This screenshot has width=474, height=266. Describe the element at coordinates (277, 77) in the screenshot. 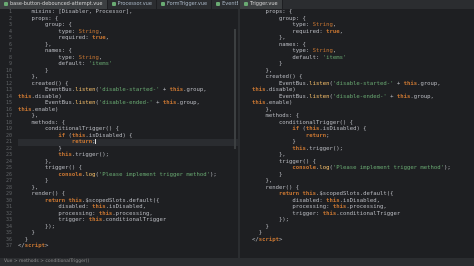

I see `code-token: created() {` at that location.